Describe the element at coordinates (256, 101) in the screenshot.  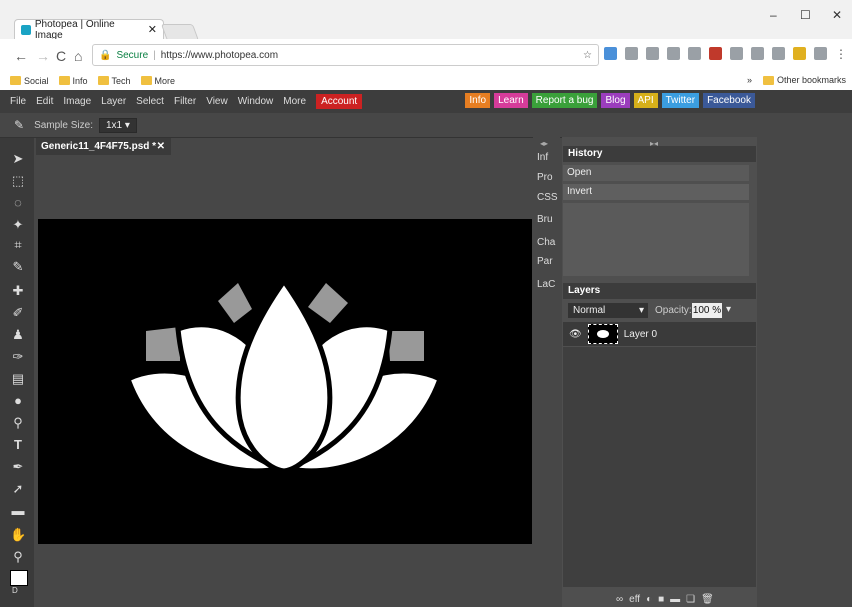
I see `menu-window: Window` at that location.